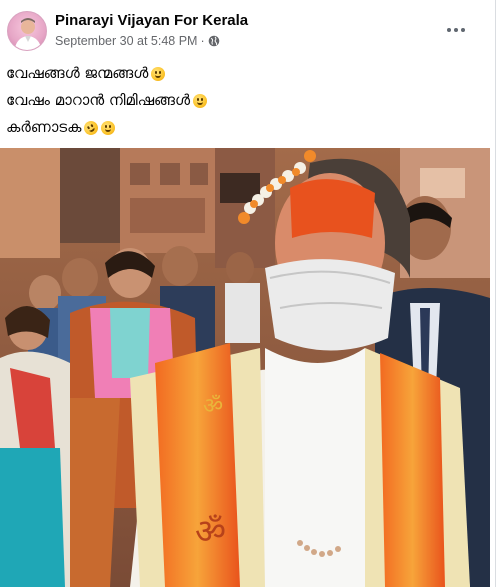 Image resolution: width=496 pixels, height=587 pixels. I want to click on post-text-line: വേഷം മാറാൻ നിമിഷങ്ങൾ, so click(246, 100).